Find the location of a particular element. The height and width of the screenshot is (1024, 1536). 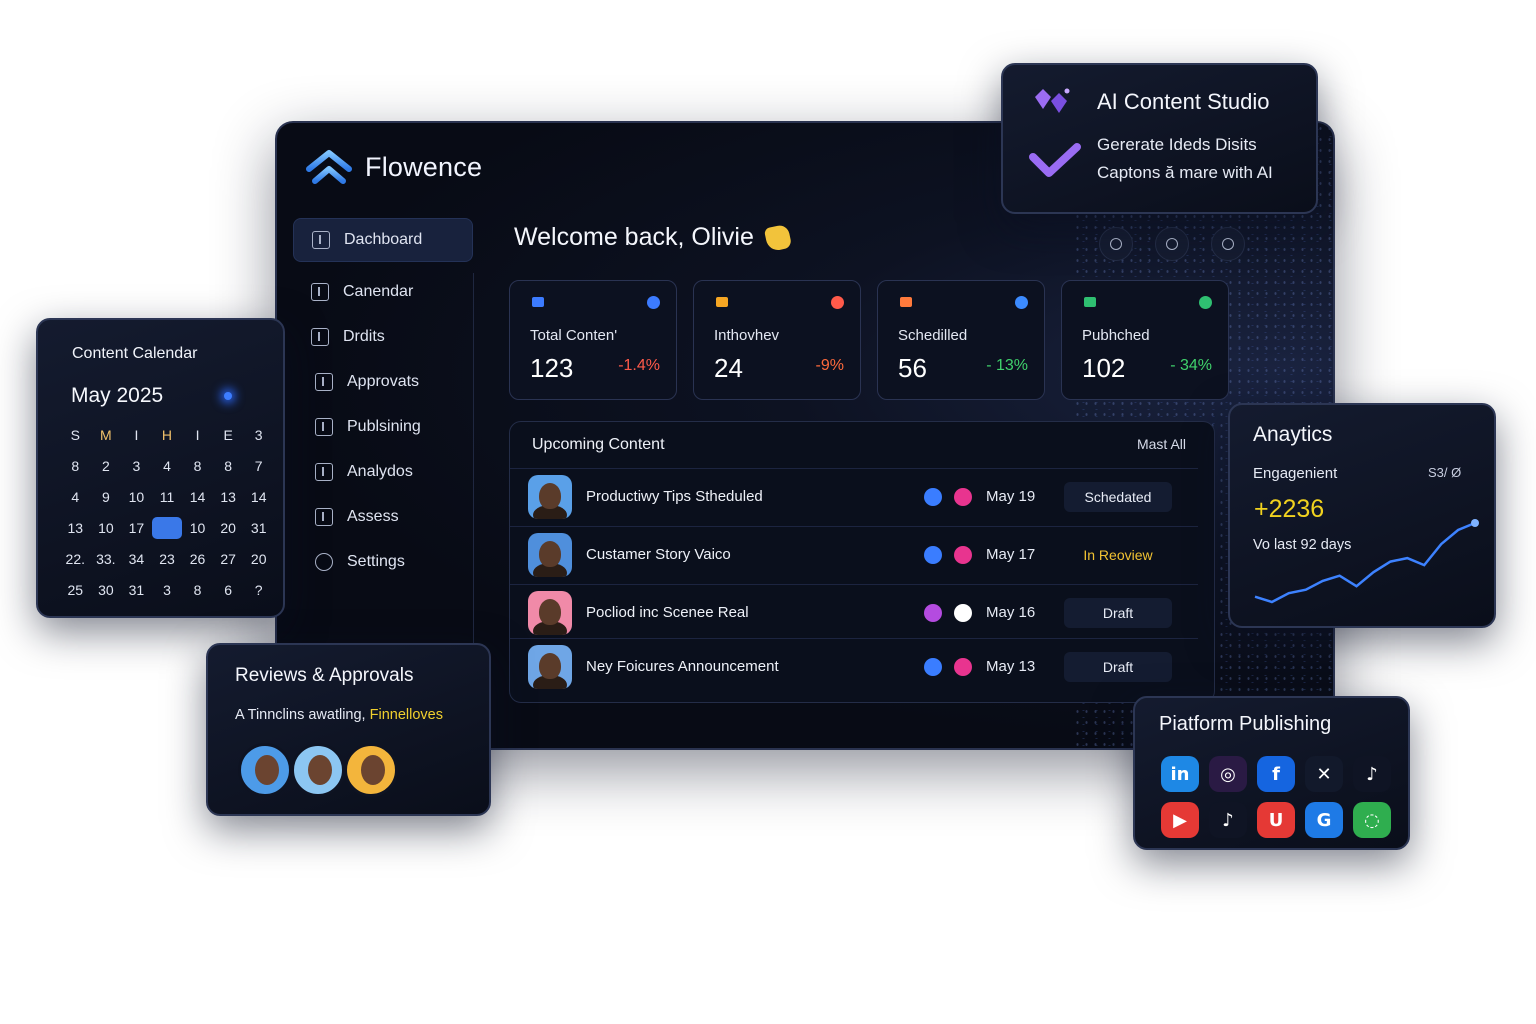

weekday-header: I is located at coordinates (197, 435).